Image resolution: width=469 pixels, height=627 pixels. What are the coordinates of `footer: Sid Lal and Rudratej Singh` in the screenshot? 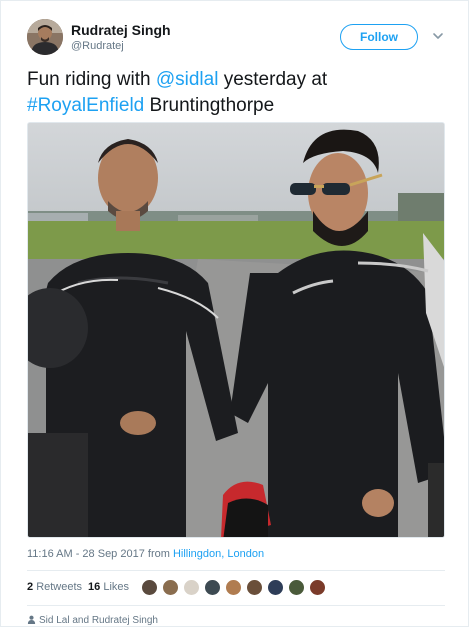 It's located at (92, 620).